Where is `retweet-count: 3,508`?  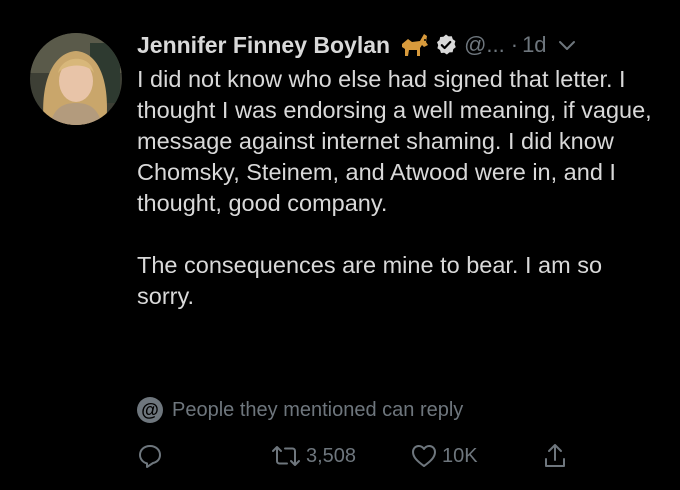 retweet-count: 3,508 is located at coordinates (331, 455).